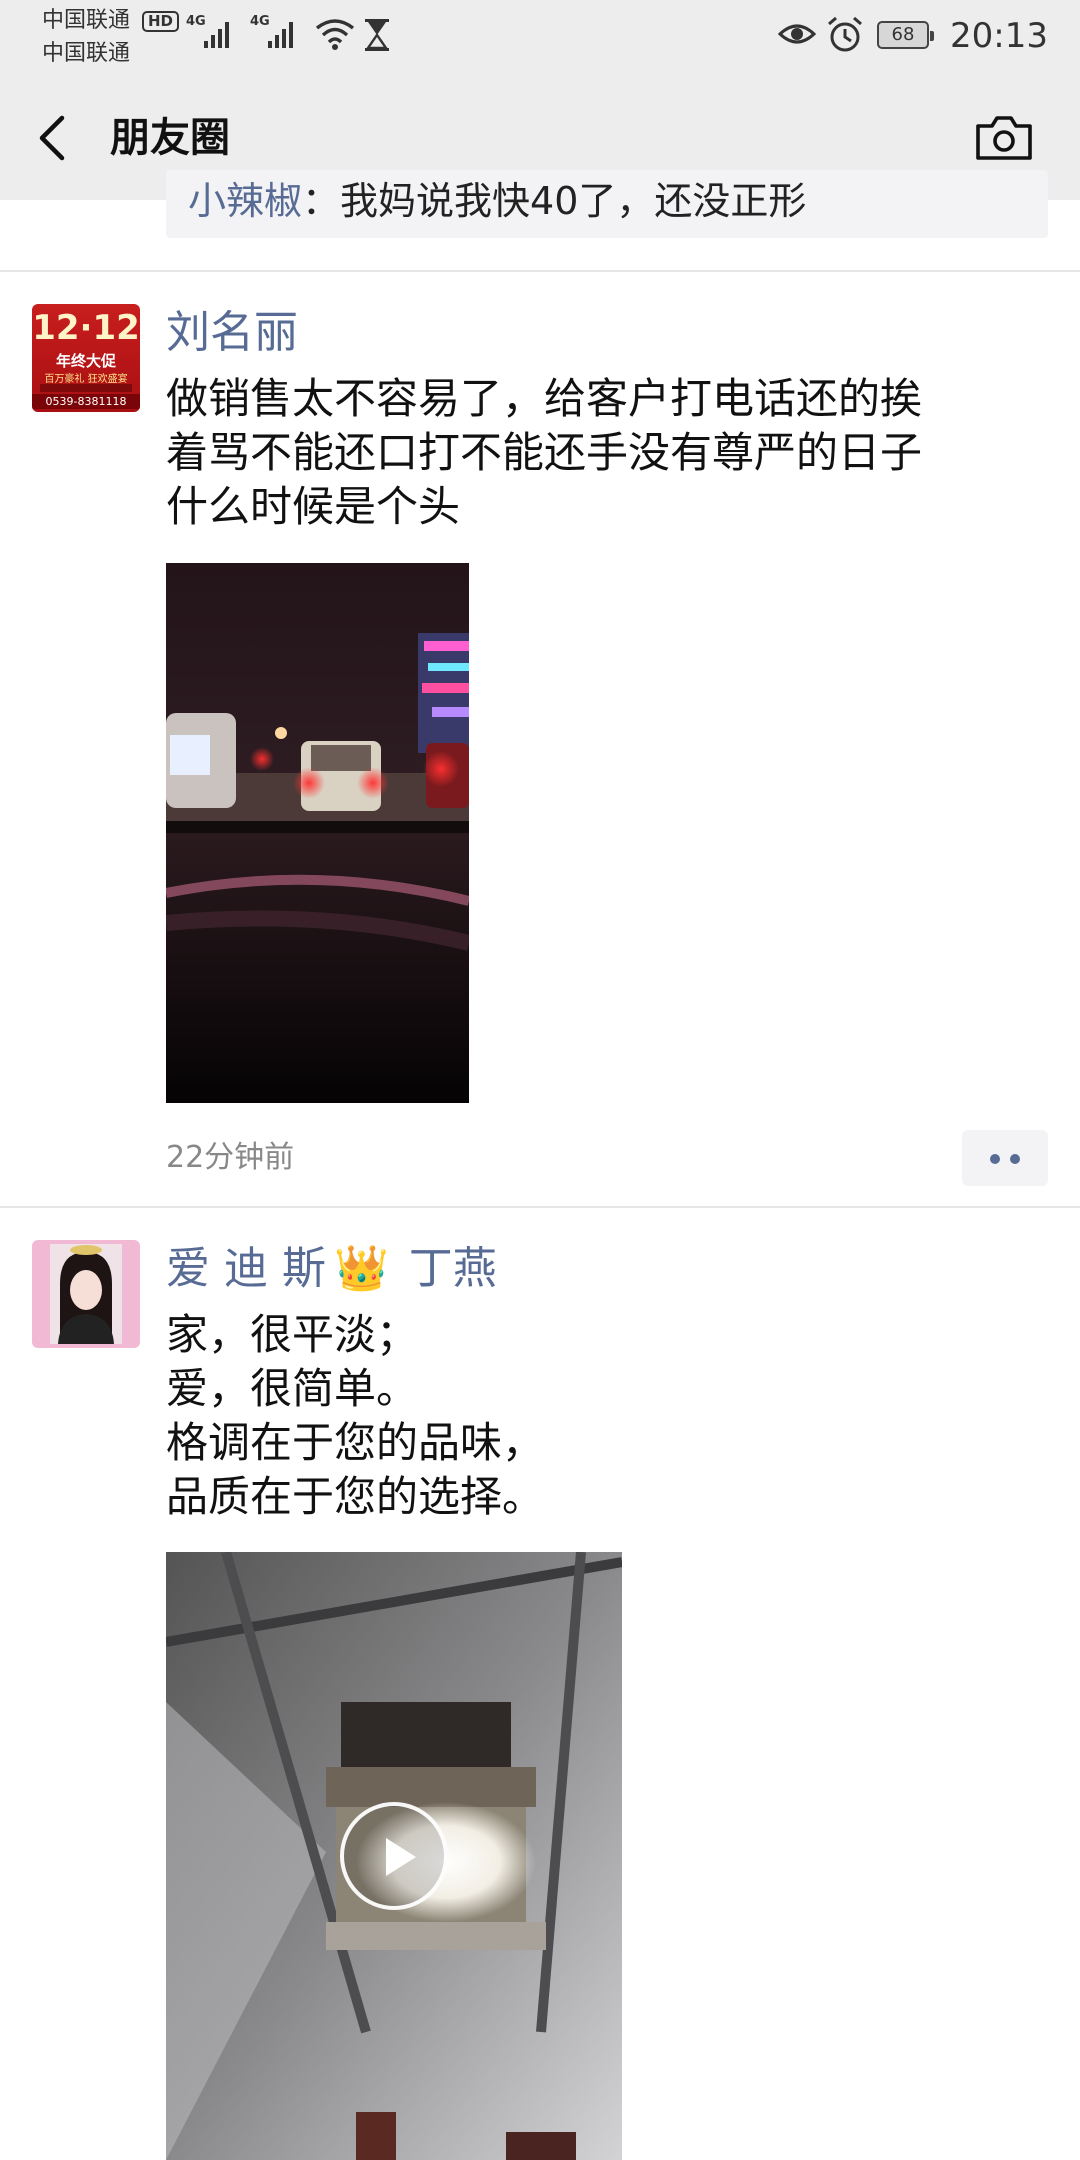 Image resolution: width=1080 pixels, height=2160 pixels. I want to click on avatar-decor, so click(86, 388).